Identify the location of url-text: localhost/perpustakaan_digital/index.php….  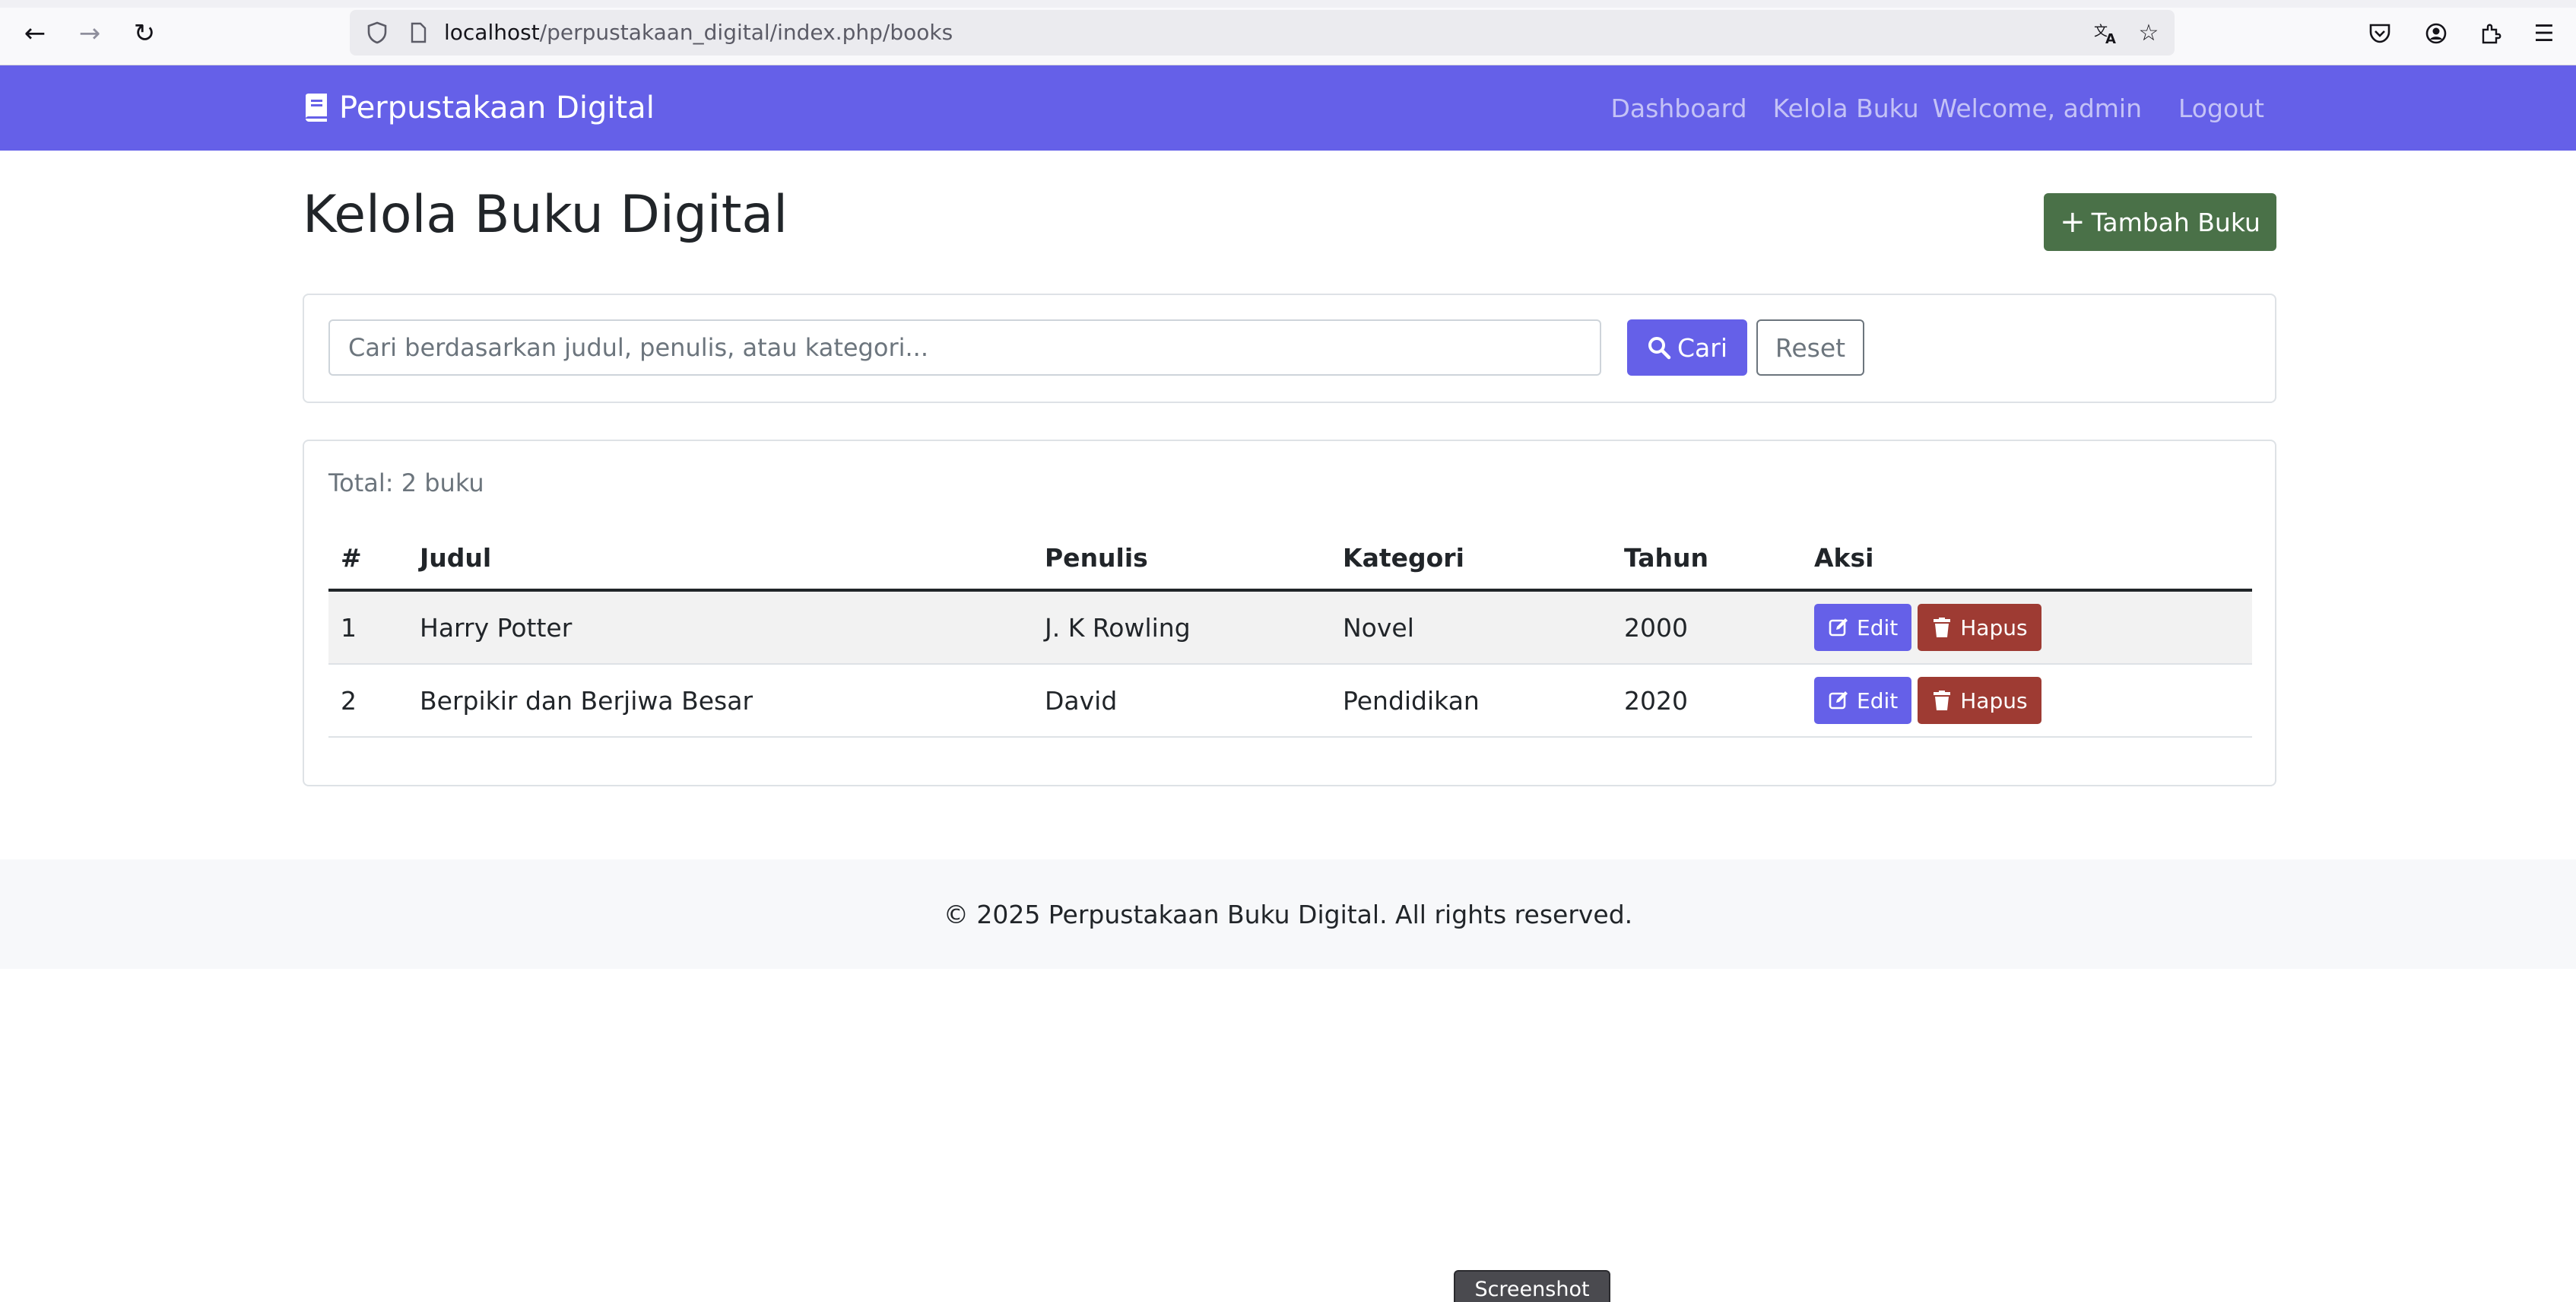
(698, 32).